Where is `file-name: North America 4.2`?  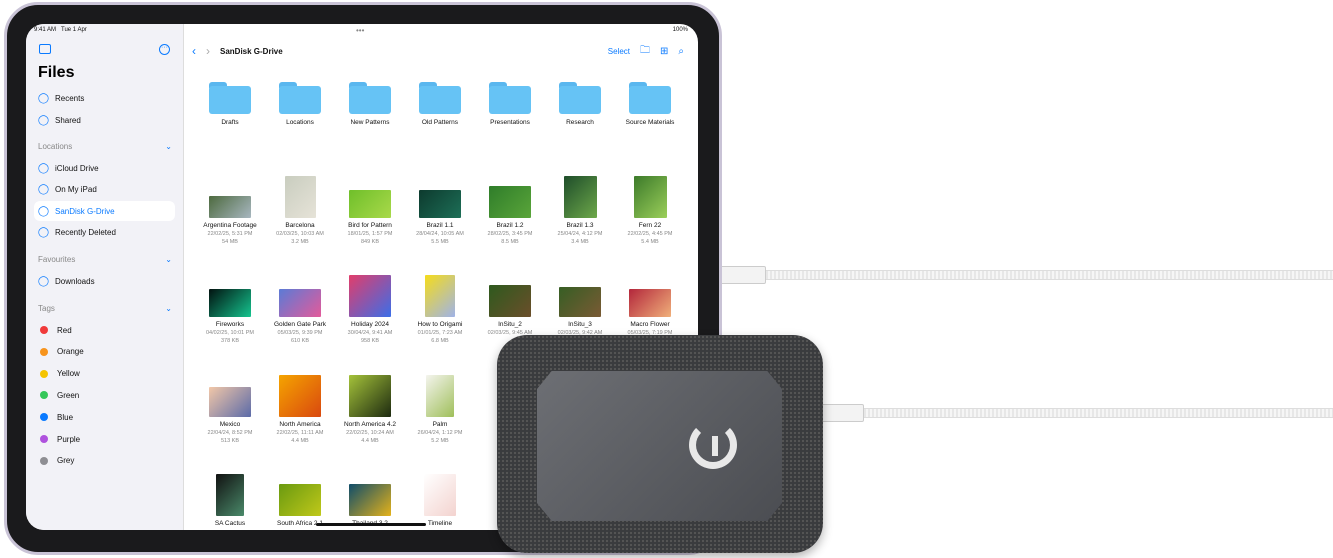
file-name: North America 4.2 is located at coordinates (370, 424).